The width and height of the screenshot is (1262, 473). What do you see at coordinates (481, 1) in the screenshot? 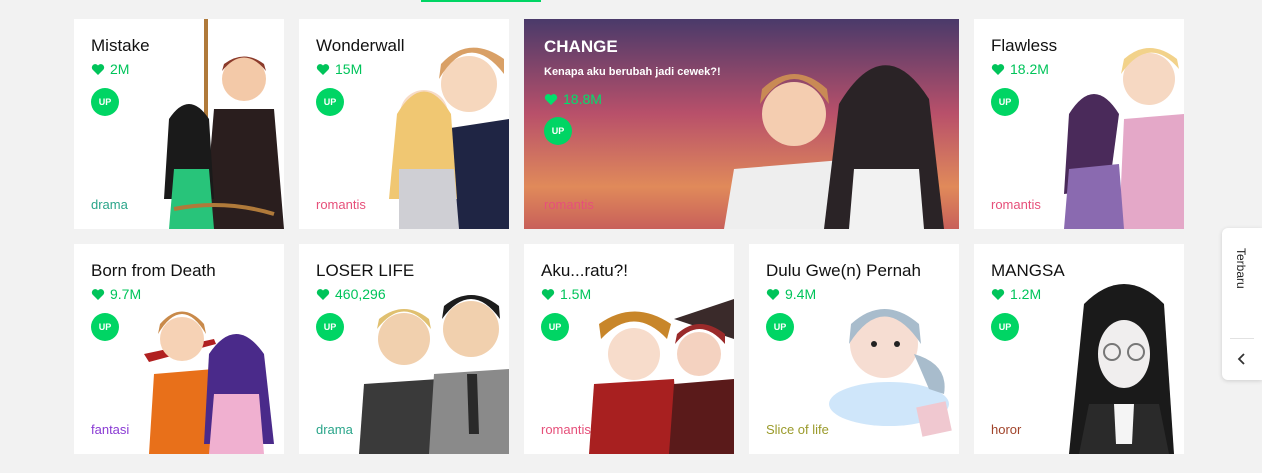
I see `active-tab-indicator` at bounding box center [481, 1].